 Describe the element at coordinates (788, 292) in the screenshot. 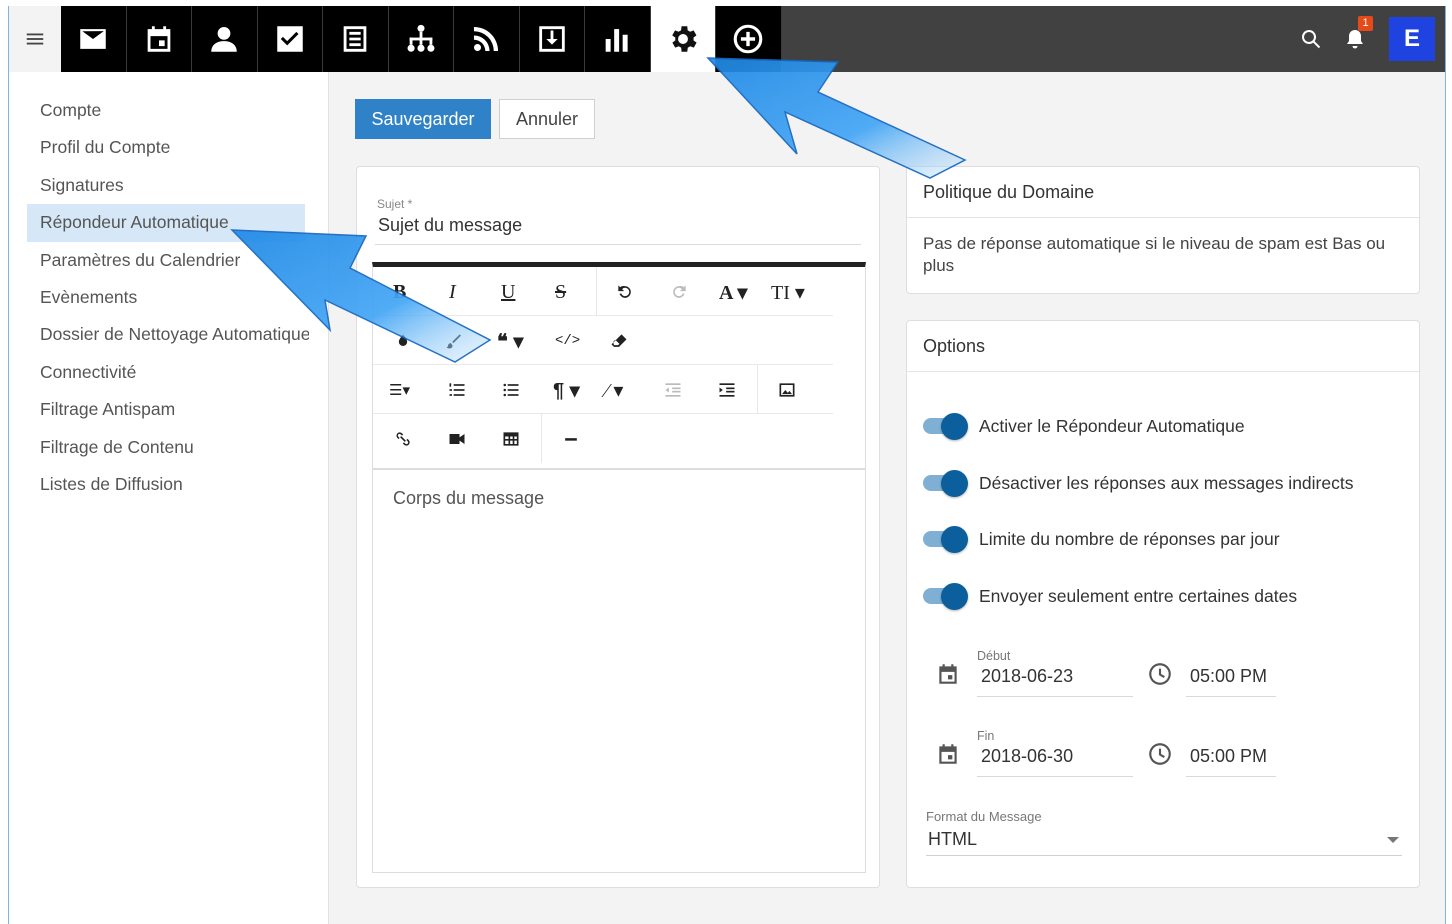

I see `font-size-button: TI ▾` at that location.